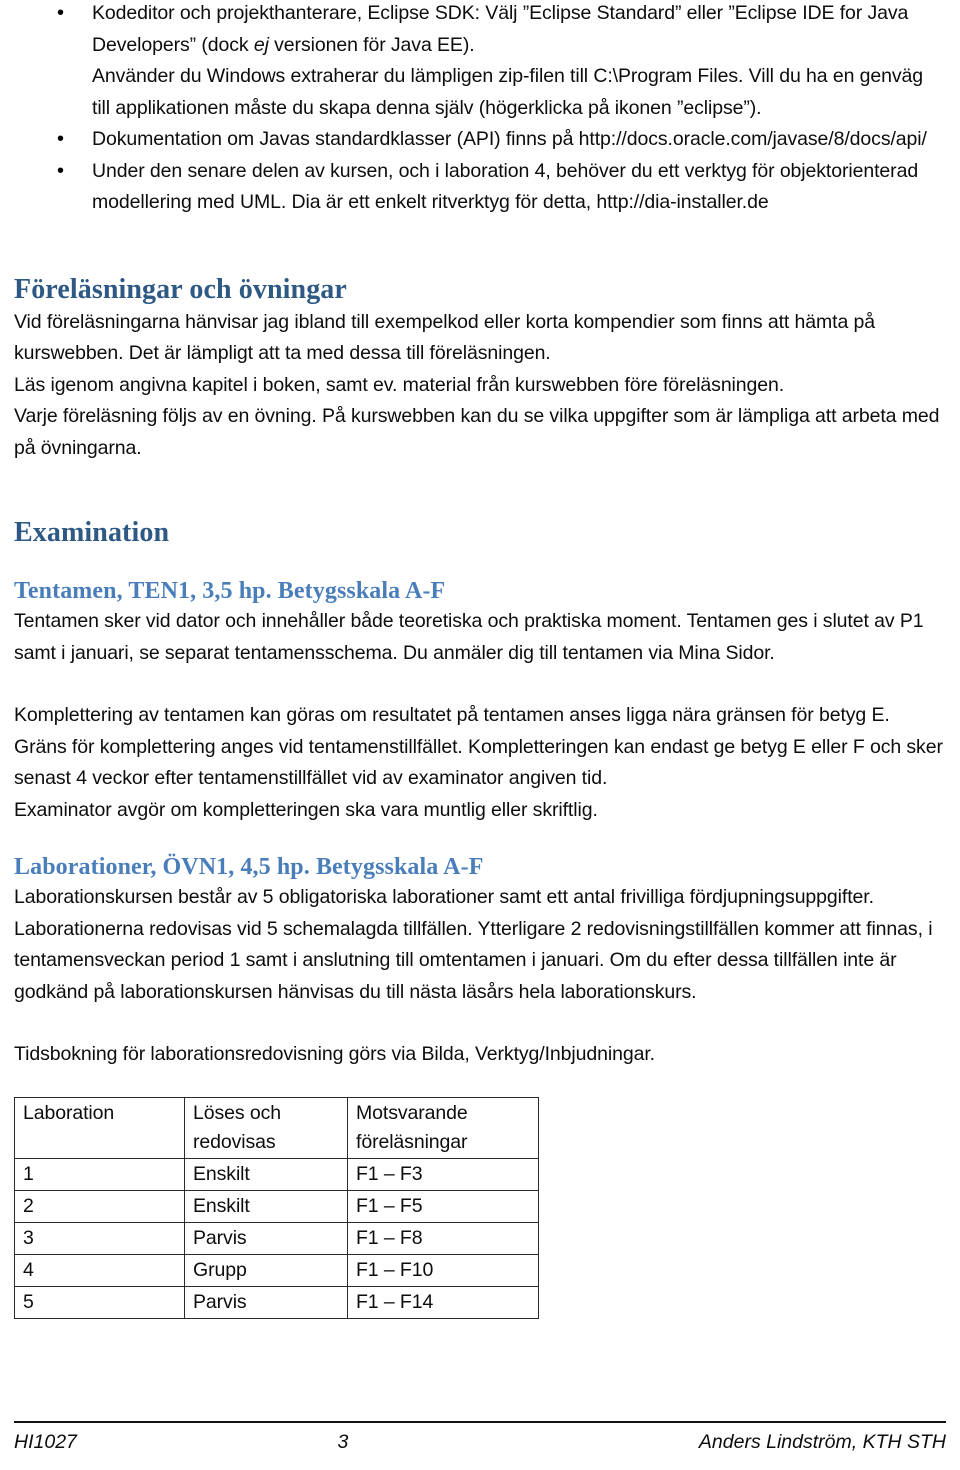 The height and width of the screenshot is (1470, 960). What do you see at coordinates (261, 44) in the screenshot?
I see `bullet-text-italic: ej` at bounding box center [261, 44].